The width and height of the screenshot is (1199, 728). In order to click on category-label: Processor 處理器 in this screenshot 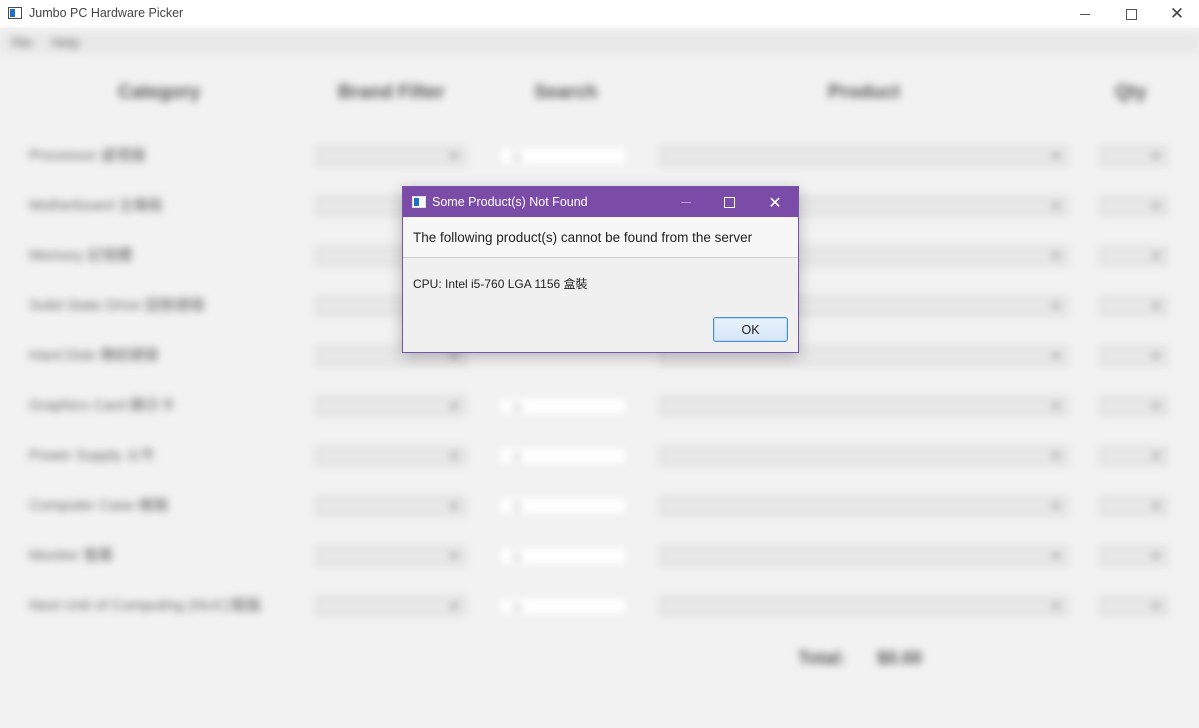, I will do `click(87, 155)`.